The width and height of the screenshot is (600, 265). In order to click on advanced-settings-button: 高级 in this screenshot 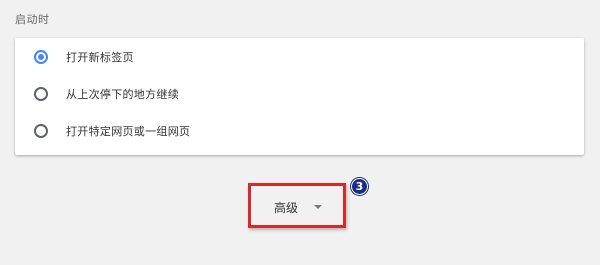, I will do `click(299, 207)`.